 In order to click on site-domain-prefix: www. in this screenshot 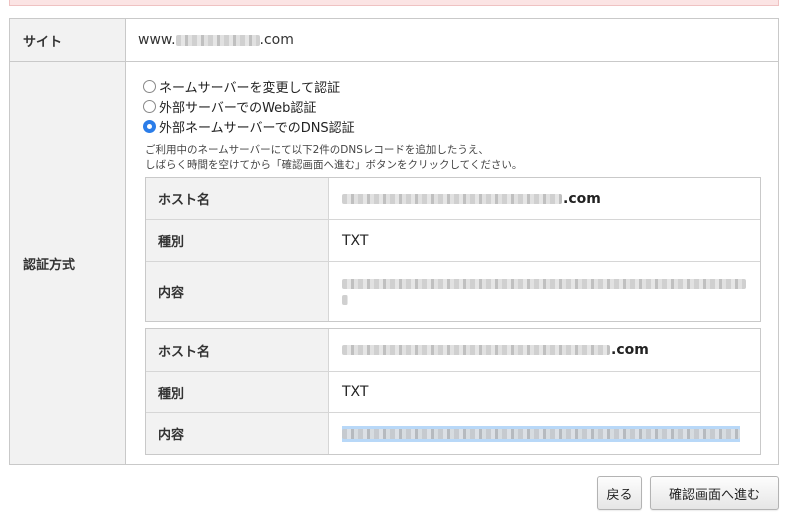, I will do `click(157, 40)`.